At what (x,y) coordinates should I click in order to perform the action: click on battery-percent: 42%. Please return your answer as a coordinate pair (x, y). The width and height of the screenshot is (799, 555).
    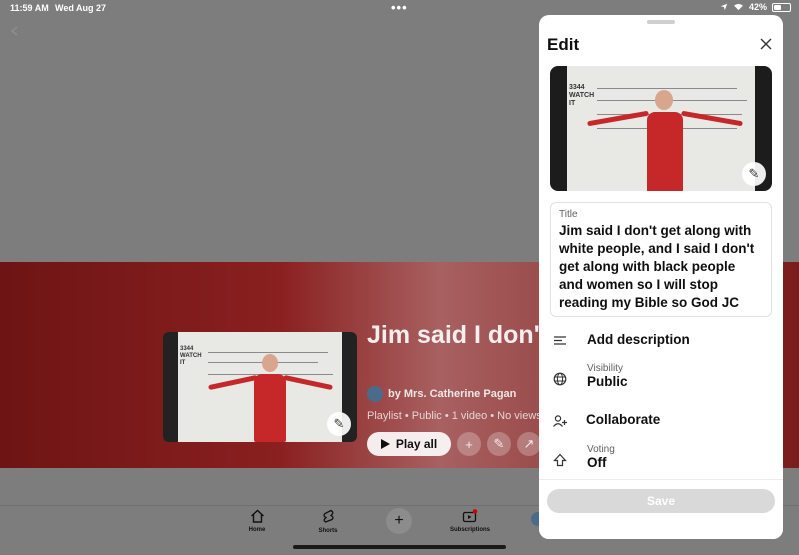
    Looking at the image, I should click on (757, 7).